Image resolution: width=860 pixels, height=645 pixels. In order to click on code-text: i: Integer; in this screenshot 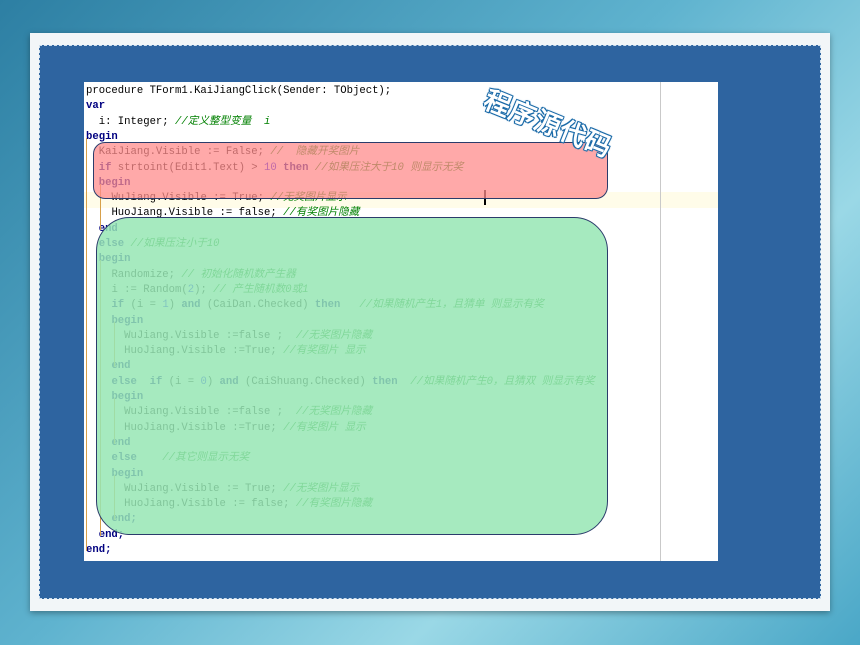, I will do `click(137, 121)`.